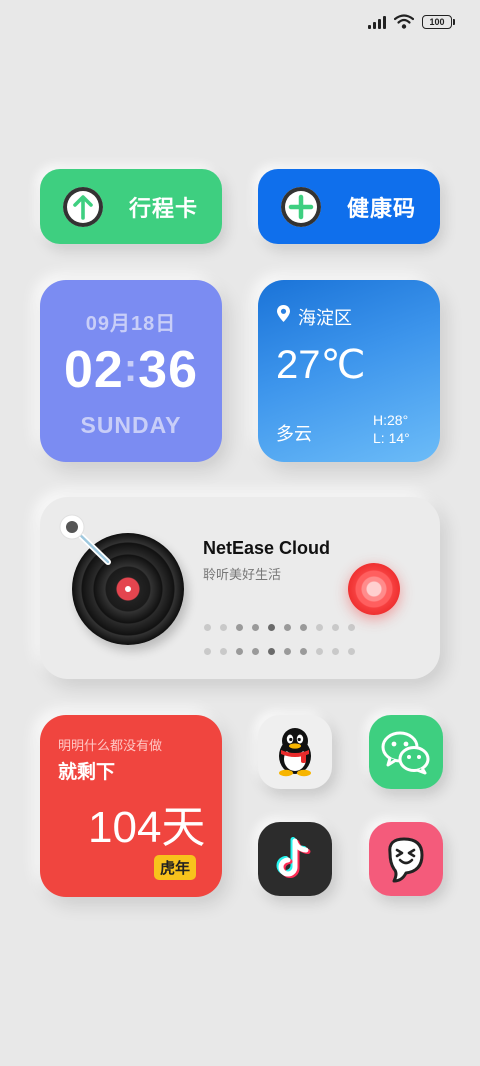 The image size is (480, 1066). I want to click on clock-weekday: SUNDAY, so click(131, 425).